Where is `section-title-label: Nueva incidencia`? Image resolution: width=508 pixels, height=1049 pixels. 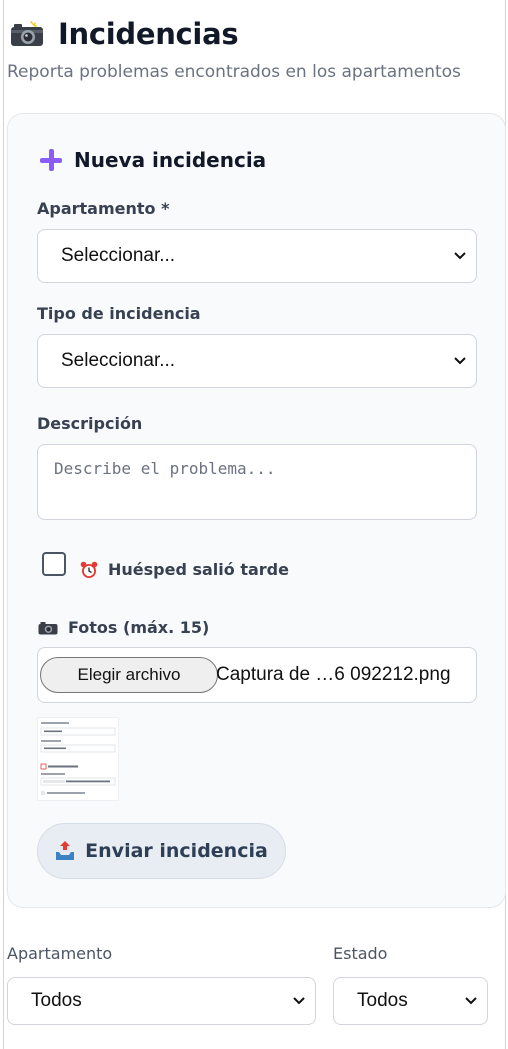 section-title-label: Nueva incidencia is located at coordinates (170, 160).